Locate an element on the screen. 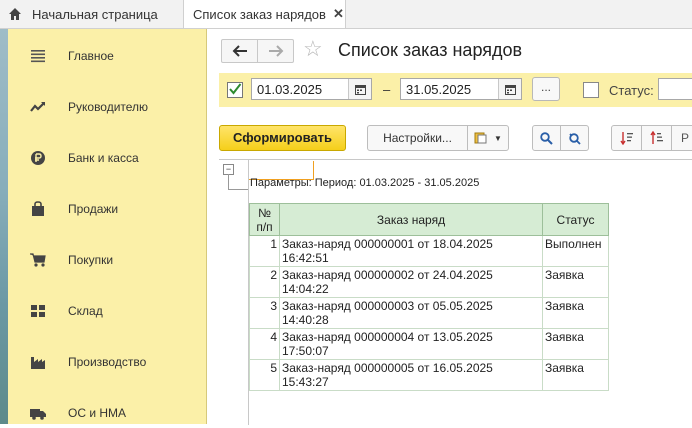  date-from-field: 01.03.2025 is located at coordinates (311, 89).